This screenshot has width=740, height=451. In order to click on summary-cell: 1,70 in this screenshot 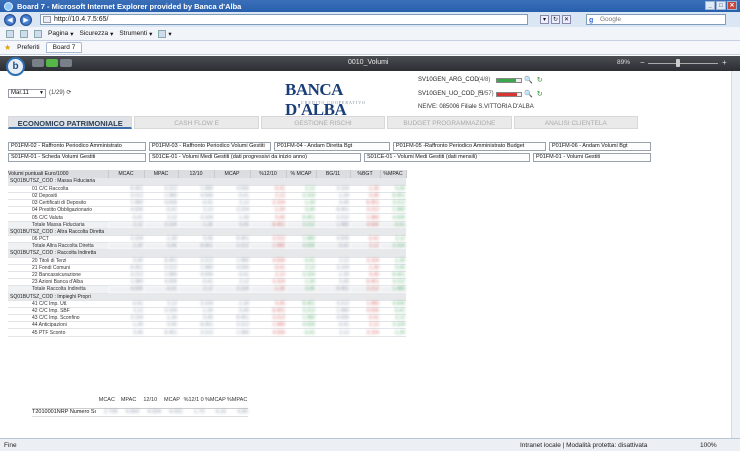, I will do `click(193, 412)`.